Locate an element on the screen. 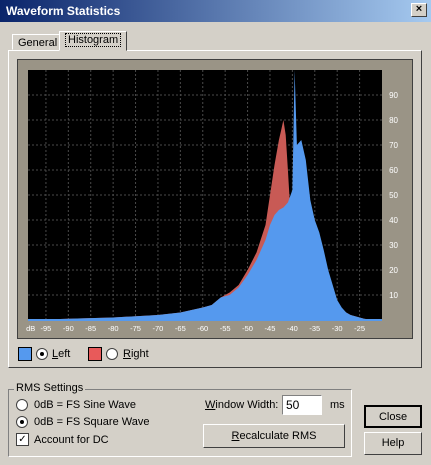 This screenshot has width=431, height=465. square-wave-radio is located at coordinates (22, 422).